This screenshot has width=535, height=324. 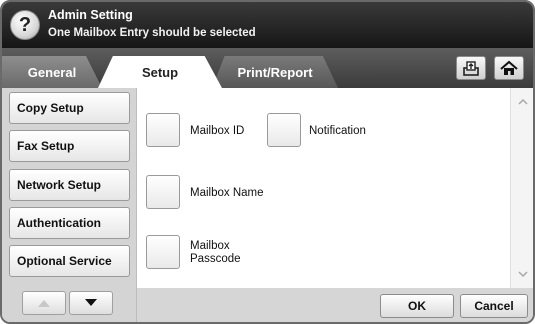 I want to click on arrow-down-icon, so click(x=91, y=302).